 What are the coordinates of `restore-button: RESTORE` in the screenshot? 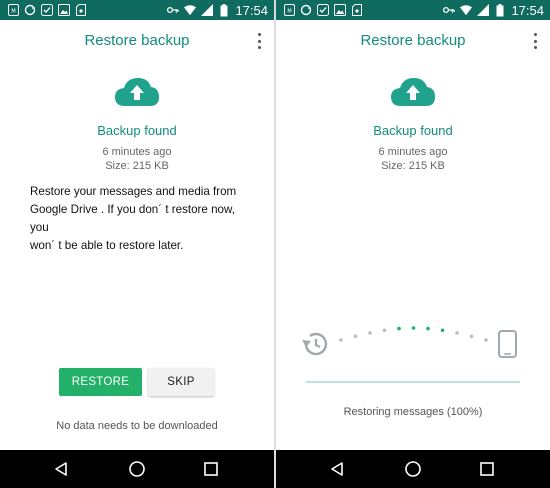 It's located at (100, 382).